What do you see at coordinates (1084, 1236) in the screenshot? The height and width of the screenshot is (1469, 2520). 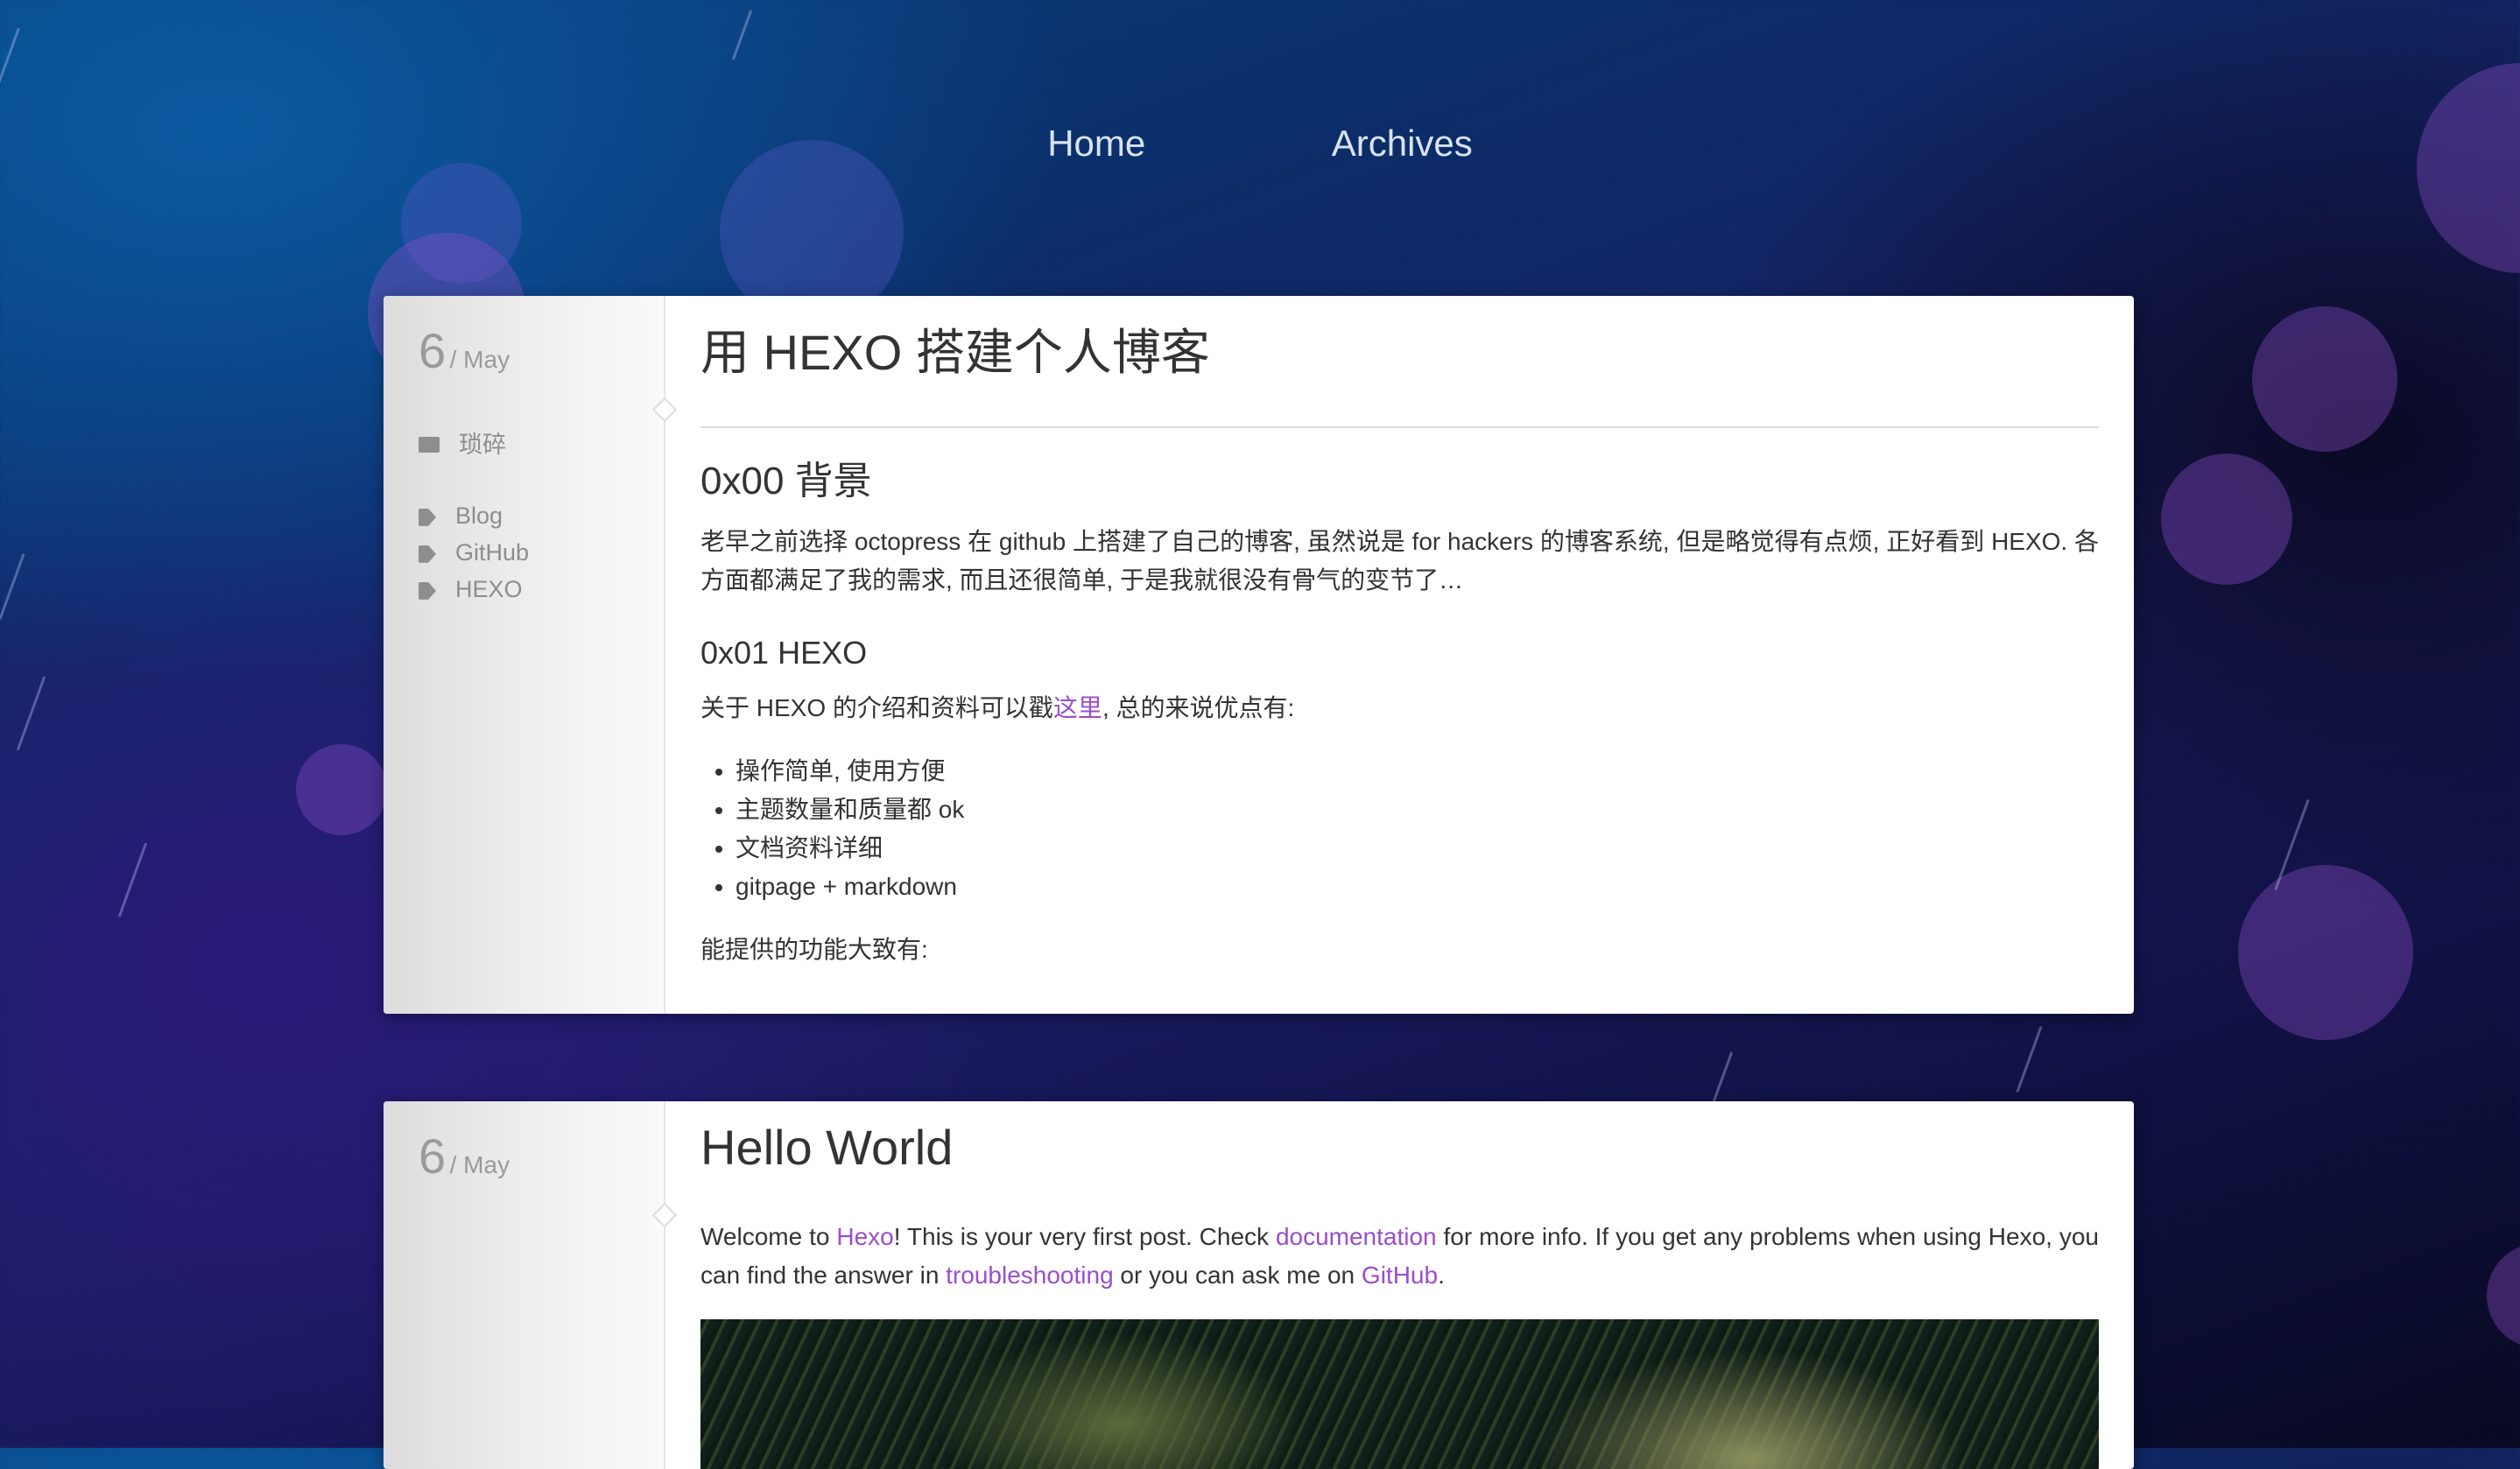 I see `text-span: ! This is your very first post. Check` at bounding box center [1084, 1236].